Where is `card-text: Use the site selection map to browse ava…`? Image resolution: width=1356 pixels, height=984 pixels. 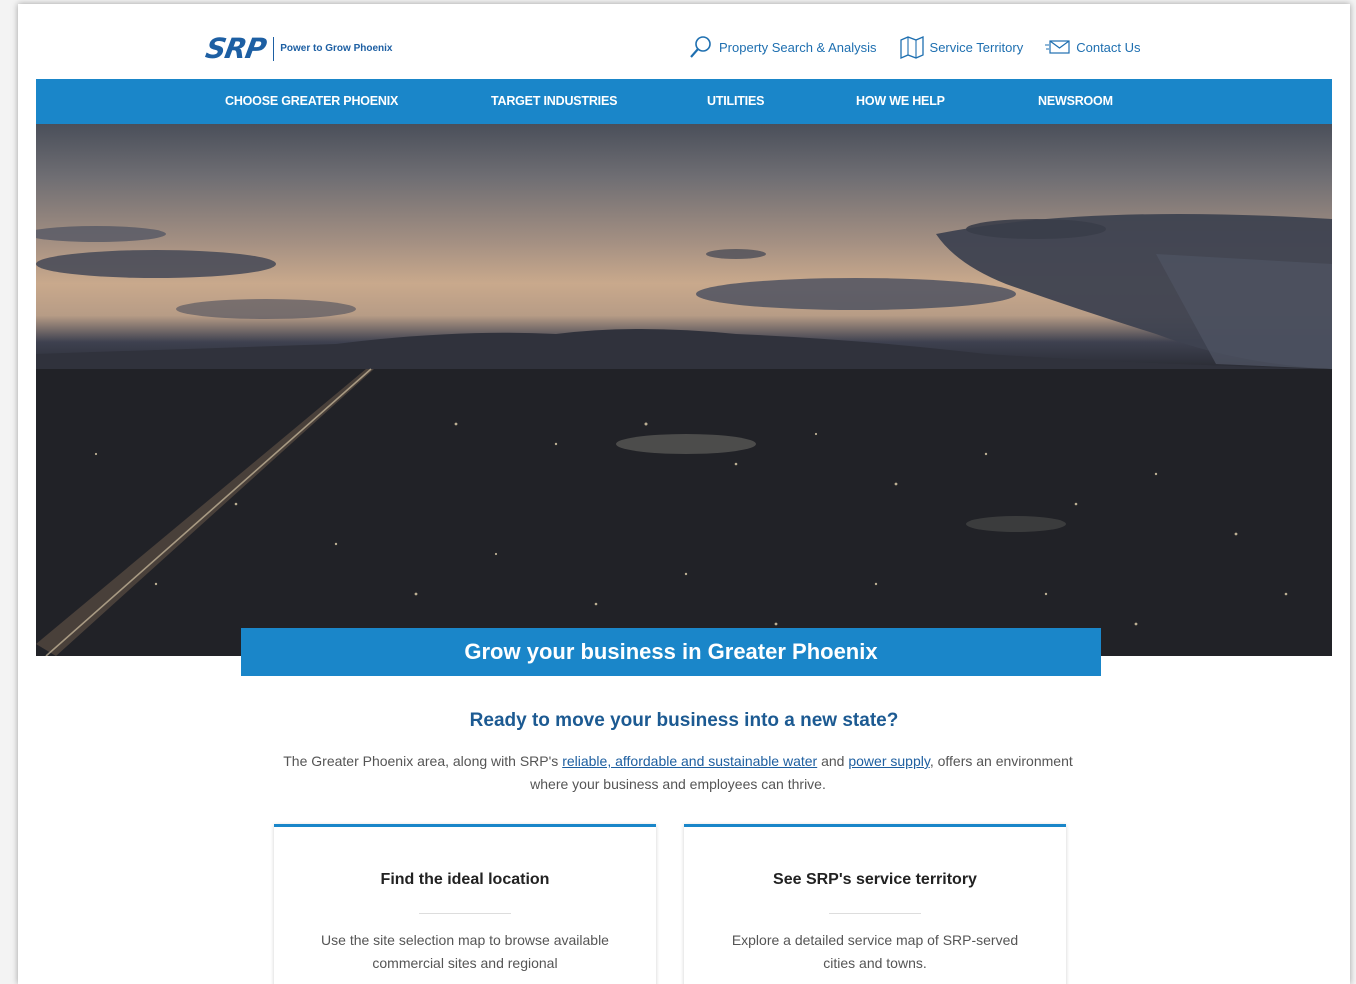
card-text: Use the site selection map to browse ava… is located at coordinates (465, 951).